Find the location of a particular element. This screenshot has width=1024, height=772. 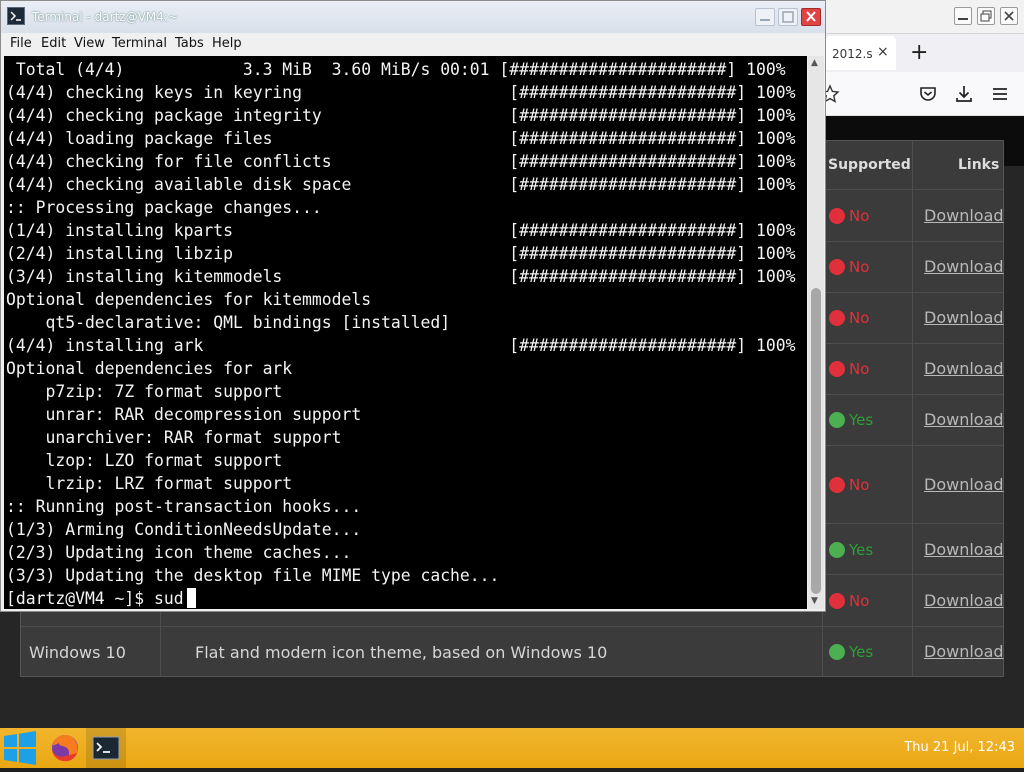

window-title: Terminal - dartz@VM4:~ is located at coordinates (105, 17).